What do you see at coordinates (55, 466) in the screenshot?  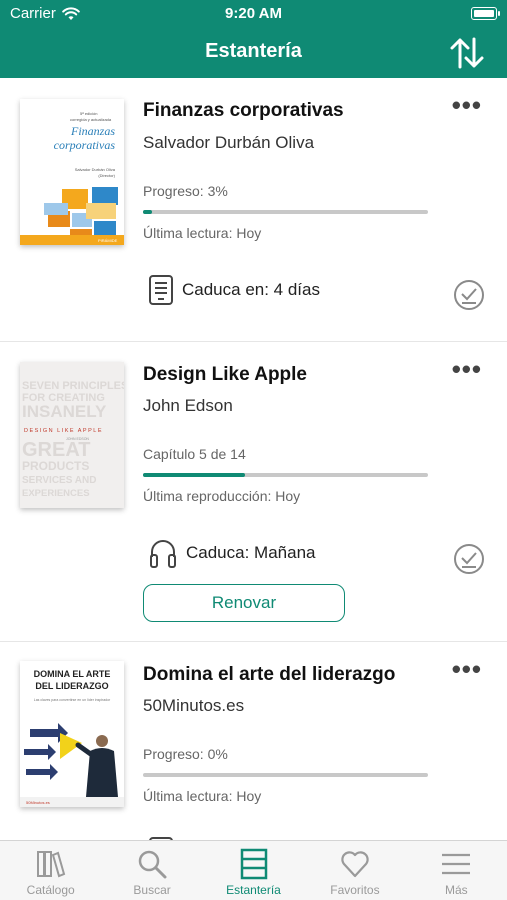 I see `svg-text: PRODUCTS` at bounding box center [55, 466].